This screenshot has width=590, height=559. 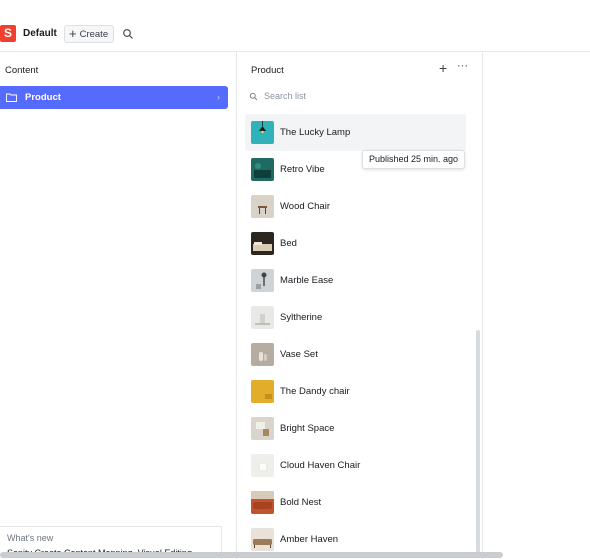 What do you see at coordinates (305, 206) in the screenshot?
I see `document-title: Wood Chair` at bounding box center [305, 206].